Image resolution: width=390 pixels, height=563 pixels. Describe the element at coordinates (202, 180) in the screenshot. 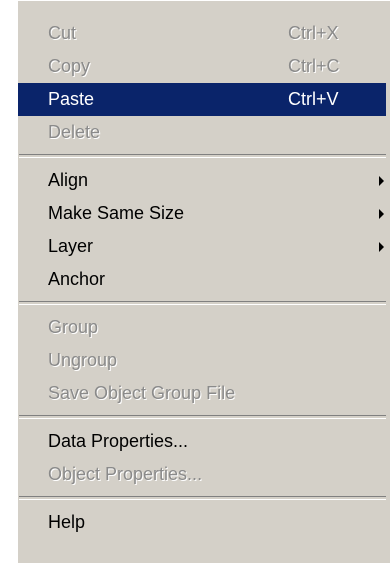

I see `menu-item-align: Align` at that location.